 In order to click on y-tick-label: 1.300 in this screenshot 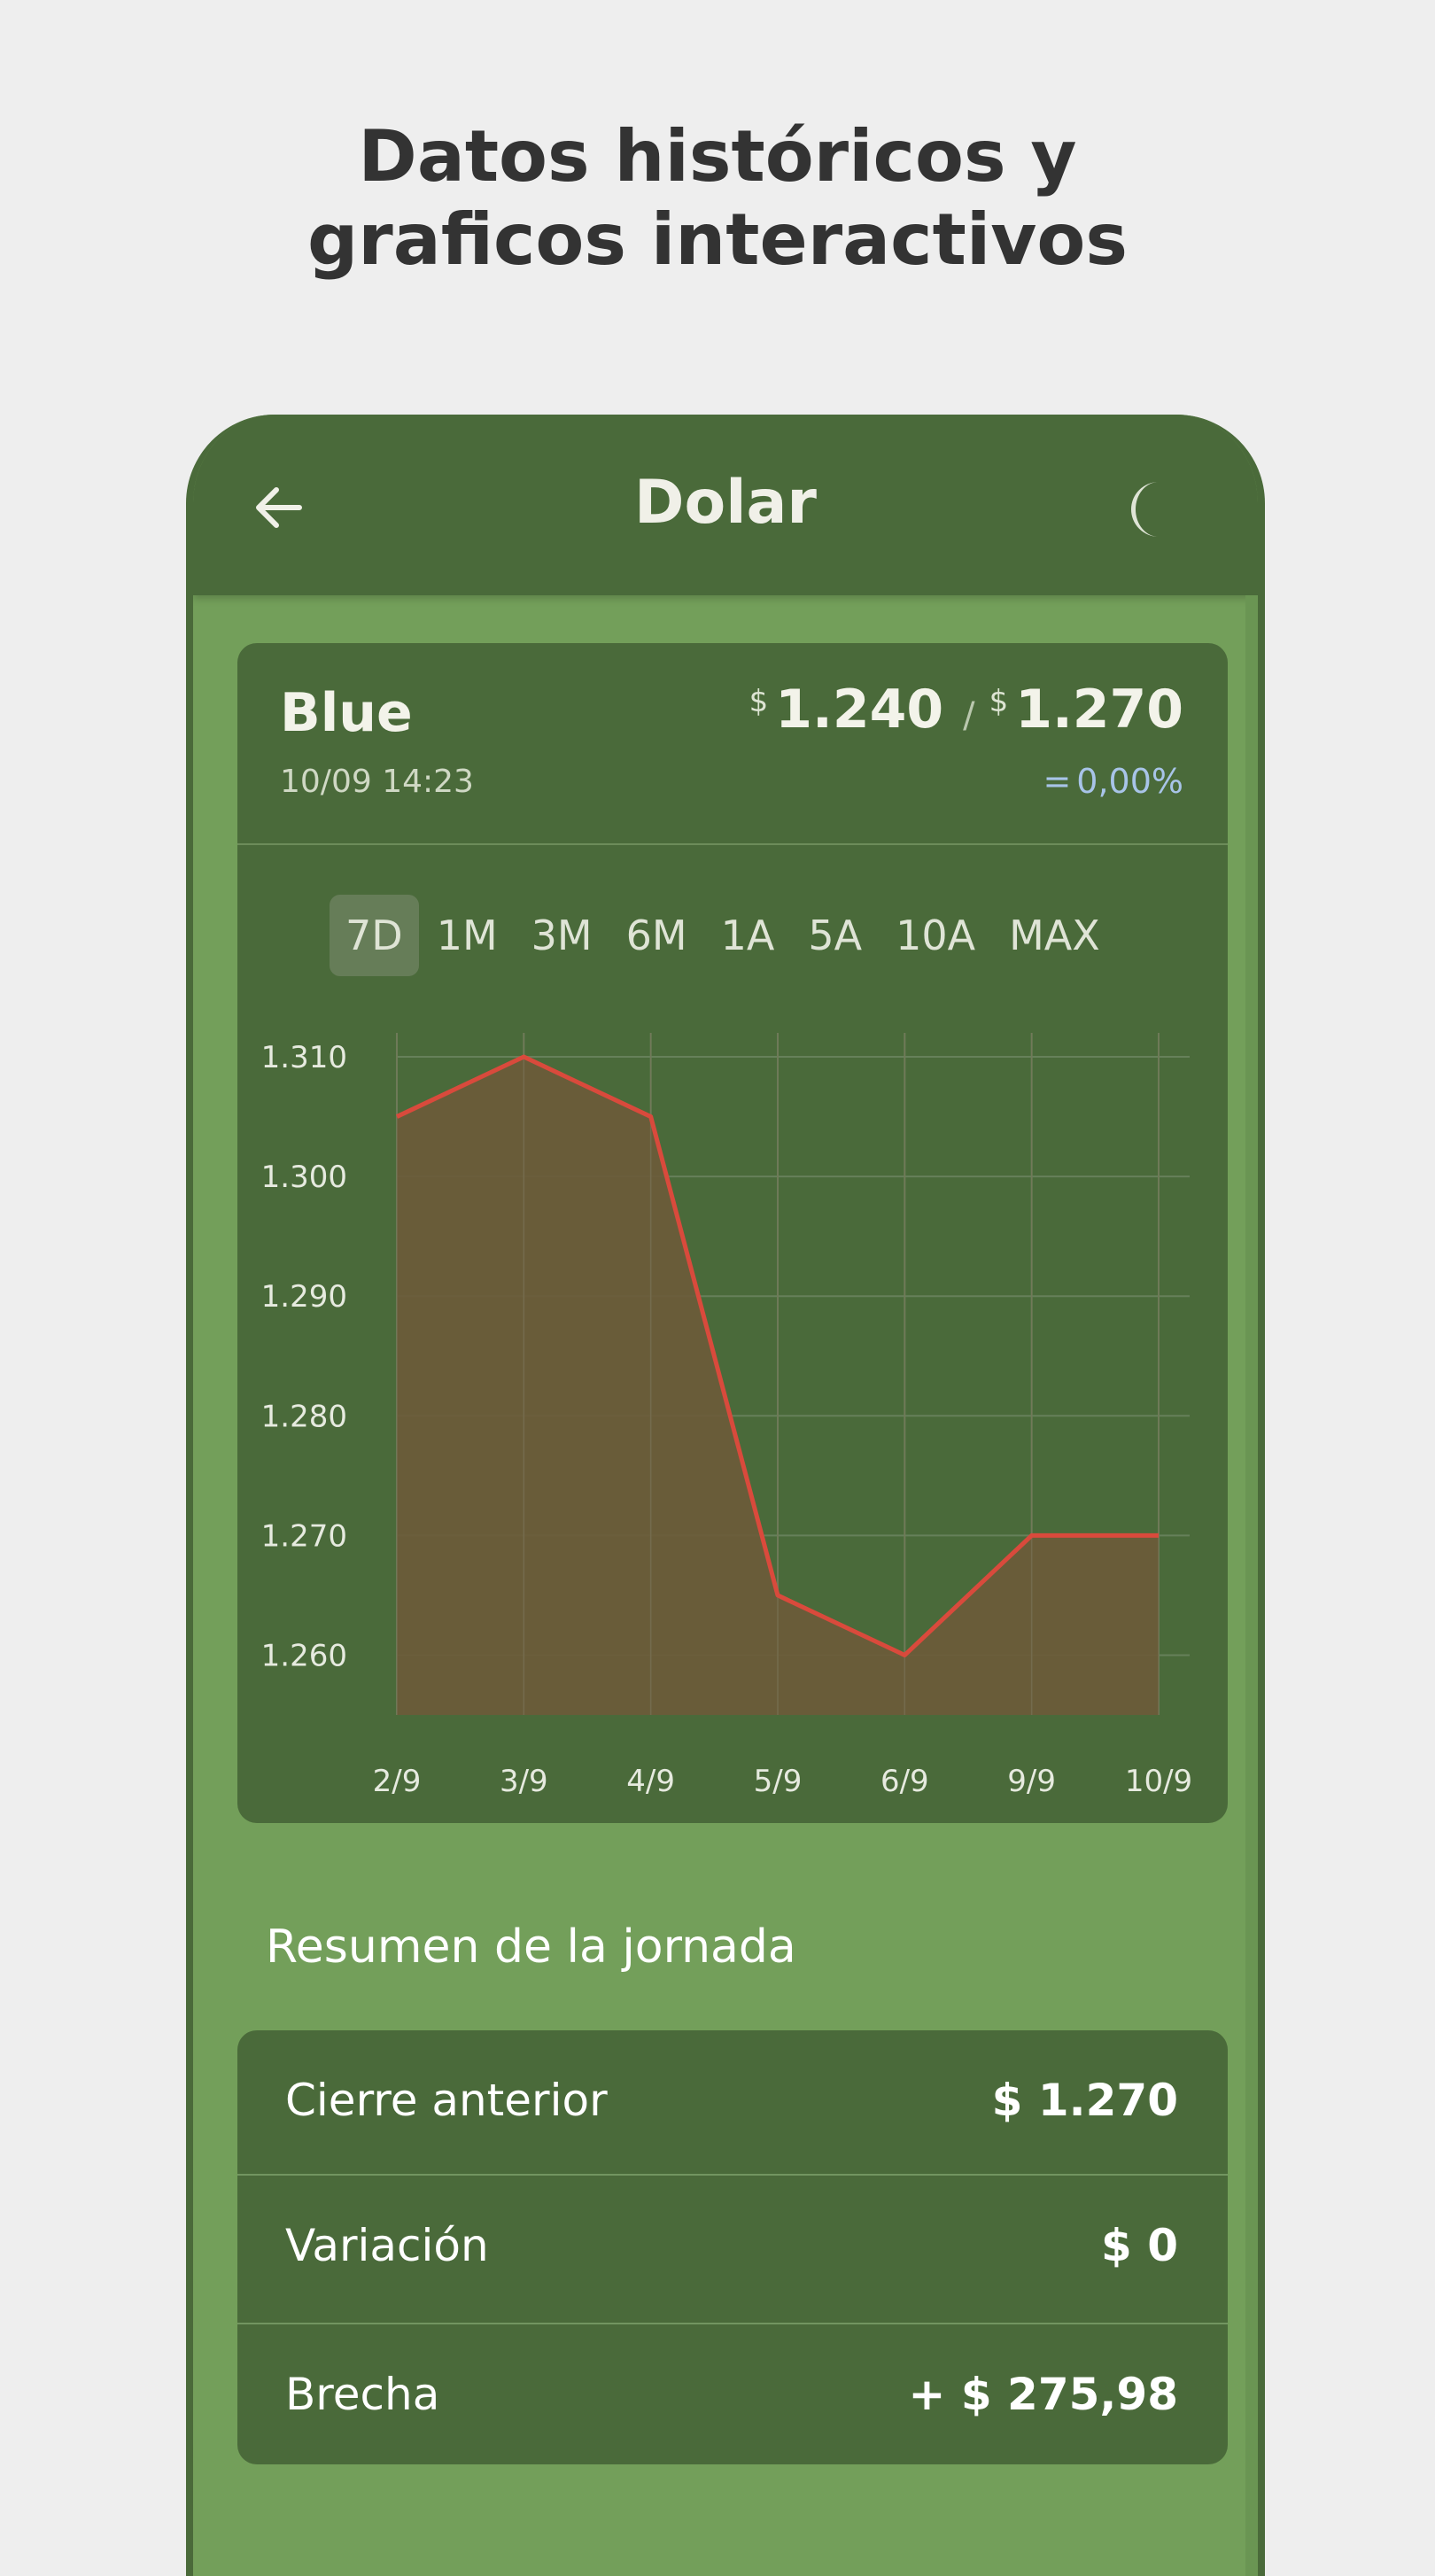, I will do `click(304, 1177)`.